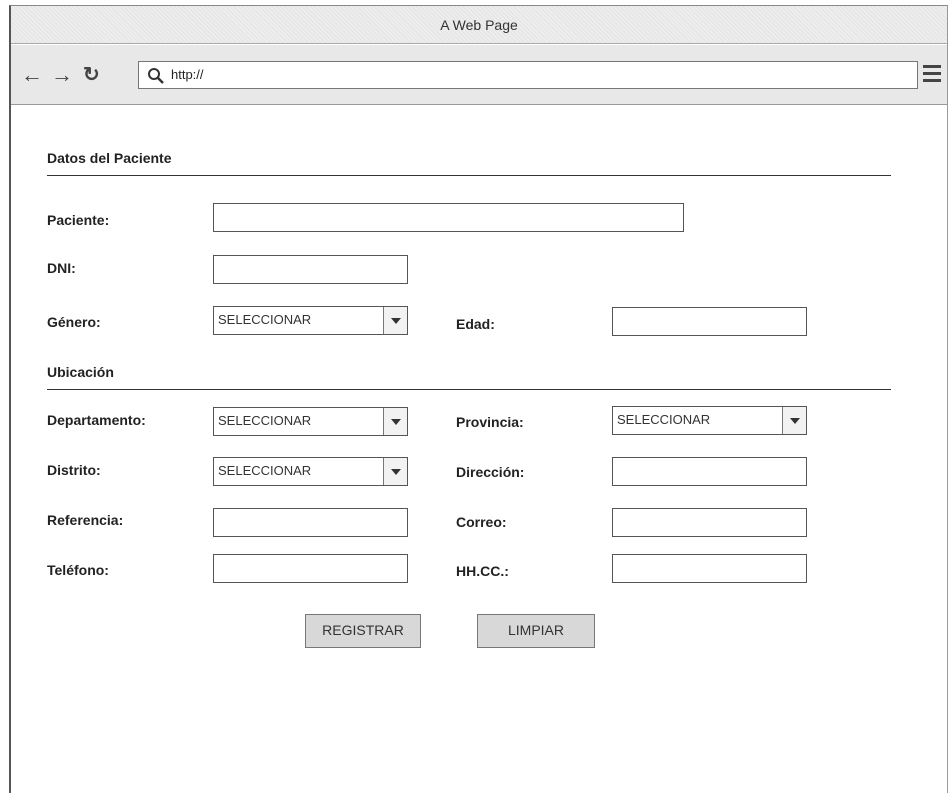 Image resolution: width=948 pixels, height=793 pixels. Describe the element at coordinates (490, 422) in the screenshot. I see `label-provincia: Provincia:` at that location.